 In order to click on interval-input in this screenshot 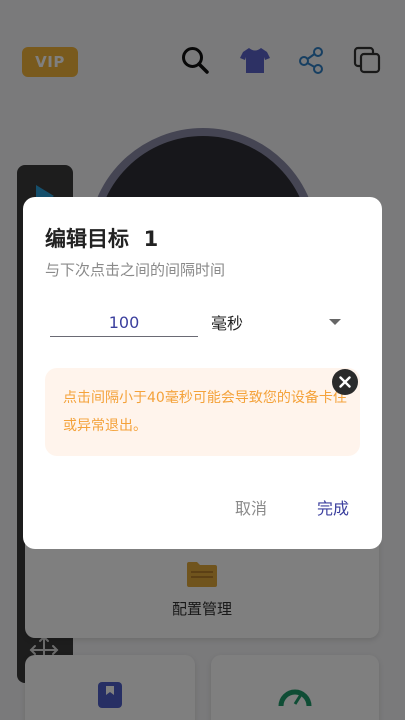, I will do `click(124, 323)`.